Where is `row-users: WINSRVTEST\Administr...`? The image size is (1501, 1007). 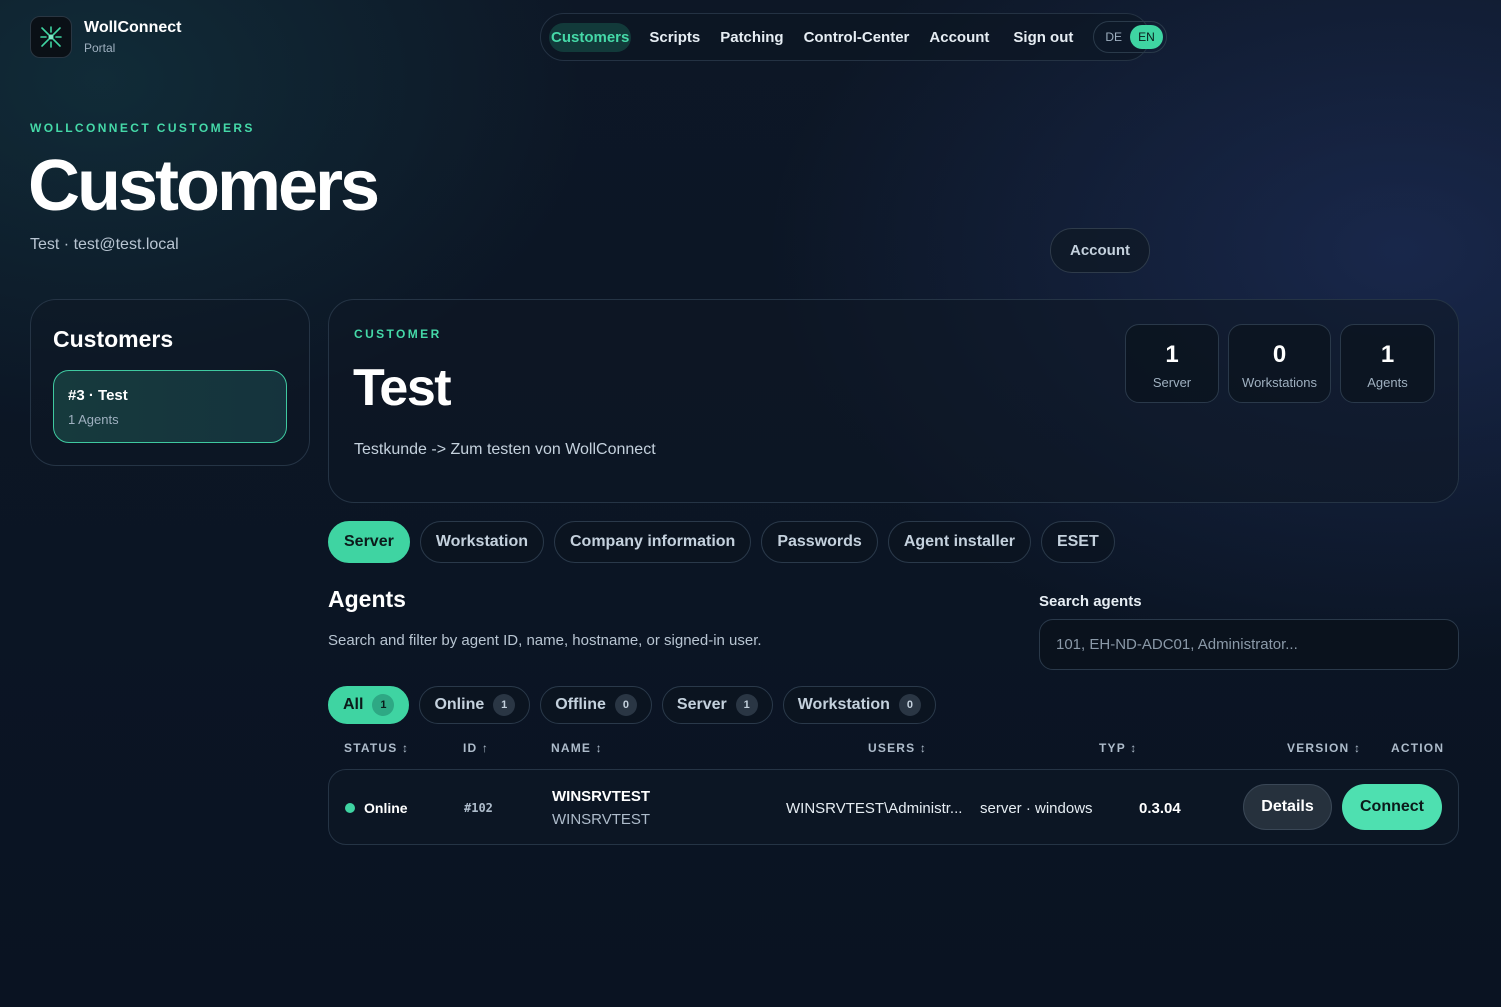
row-users: WINSRVTEST\Administr... is located at coordinates (874, 808).